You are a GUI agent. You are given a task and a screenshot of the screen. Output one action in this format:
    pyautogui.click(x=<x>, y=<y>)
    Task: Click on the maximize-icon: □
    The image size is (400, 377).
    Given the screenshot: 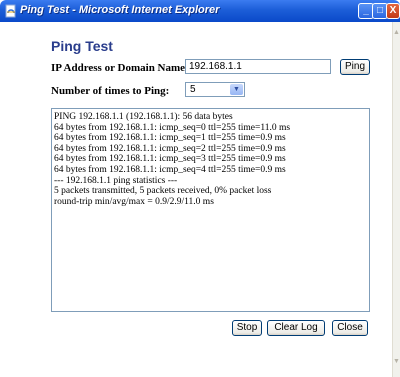 What is the action you would take?
    pyautogui.click(x=380, y=10)
    